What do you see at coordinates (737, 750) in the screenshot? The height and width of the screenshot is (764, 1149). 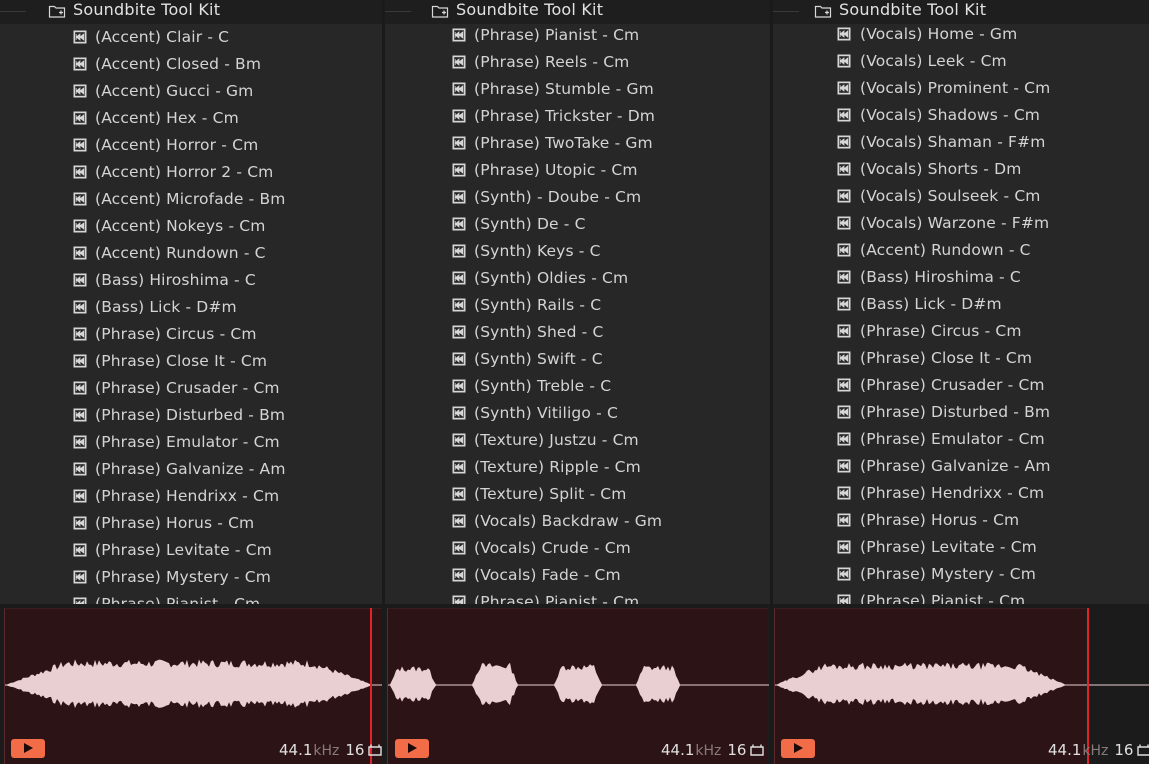 I see `bit-depth: 16` at bounding box center [737, 750].